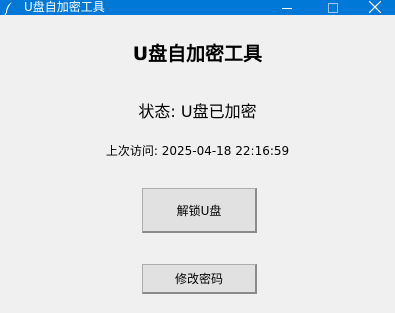  I want to click on maximize-icon, so click(333, 8).